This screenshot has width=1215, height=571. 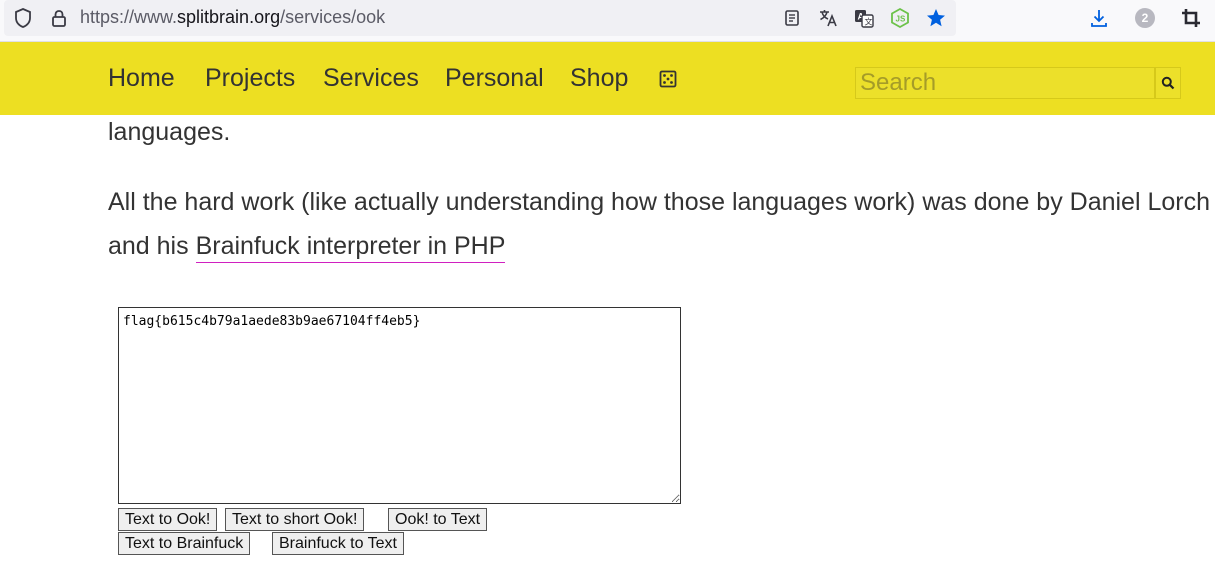 I want to click on url-host: splitbrain.org, so click(x=229, y=17).